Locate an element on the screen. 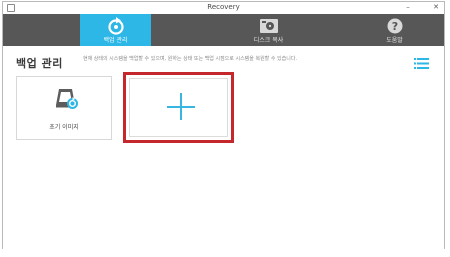 The width and height of the screenshot is (450, 257). help-icon: ? is located at coordinates (394, 26).